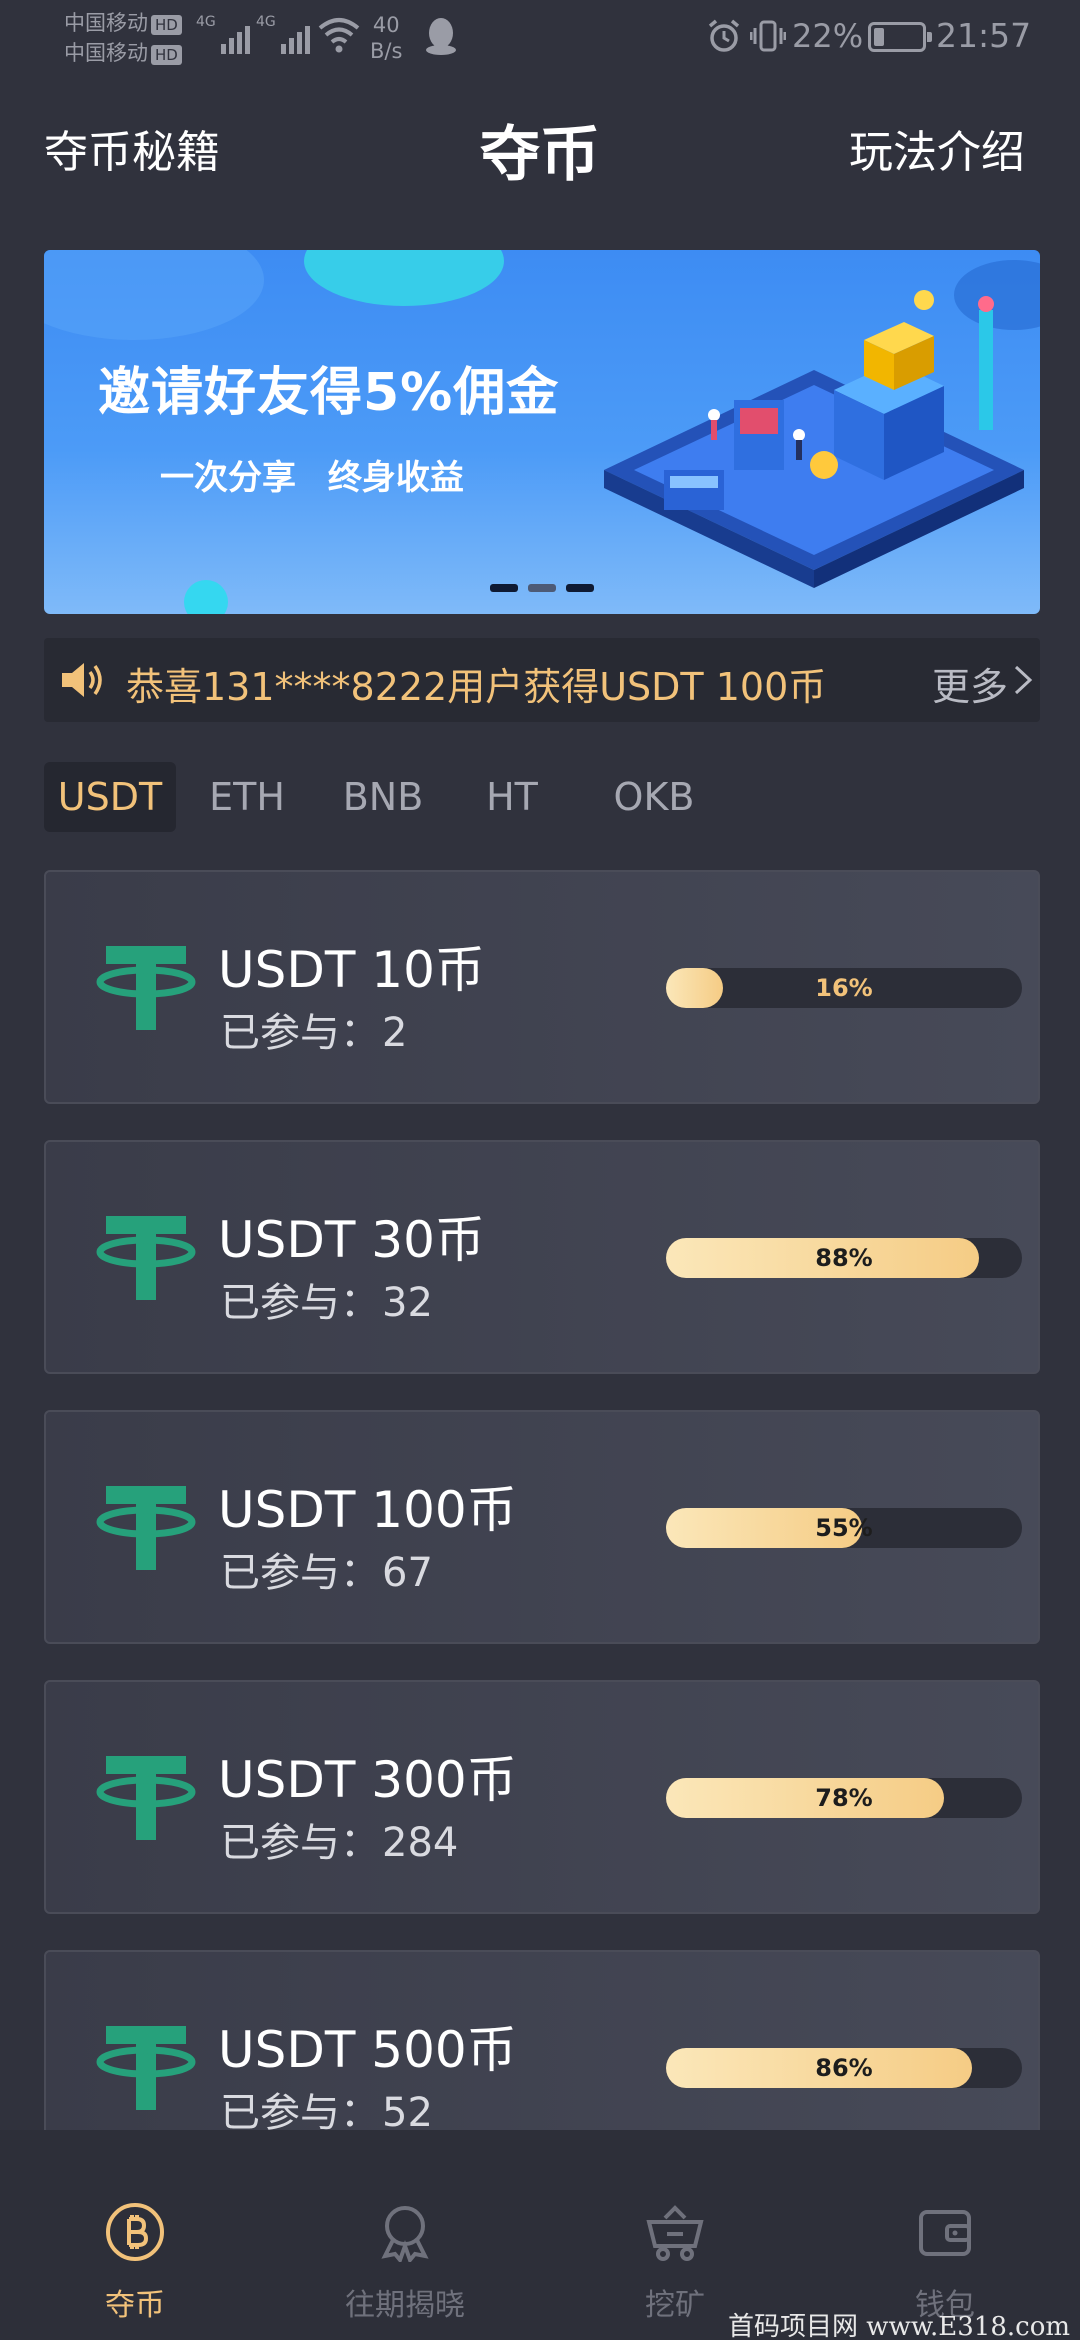 The height and width of the screenshot is (2340, 1080). I want to click on tab-ht: HT, so click(512, 797).